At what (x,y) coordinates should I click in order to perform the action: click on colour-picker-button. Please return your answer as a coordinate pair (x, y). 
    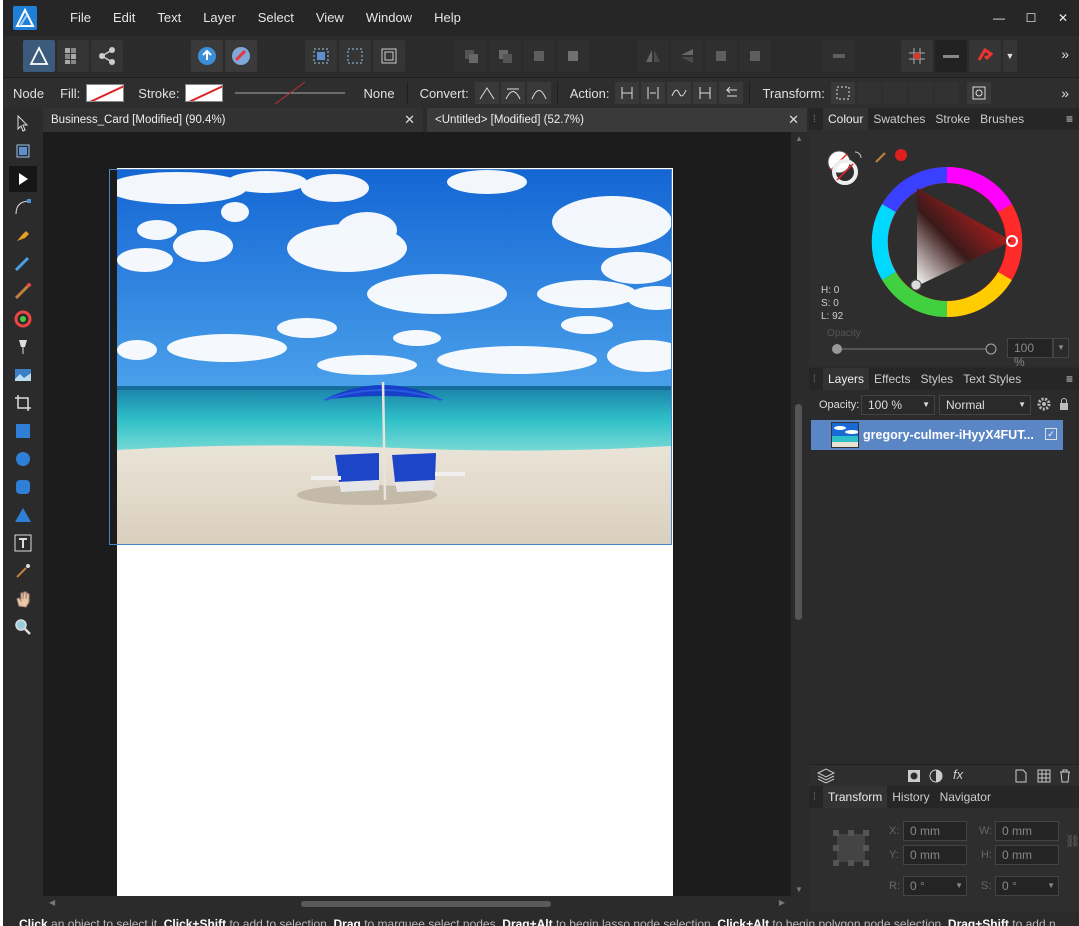
    Looking at the image, I should click on (891, 156).